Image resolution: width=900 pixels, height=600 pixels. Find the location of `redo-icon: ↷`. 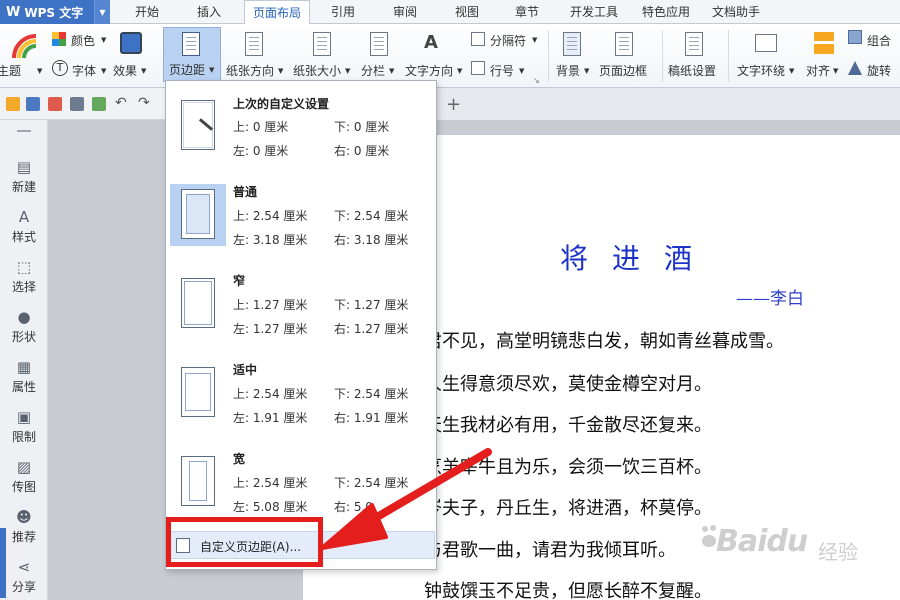

redo-icon: ↷ is located at coordinates (144, 103).